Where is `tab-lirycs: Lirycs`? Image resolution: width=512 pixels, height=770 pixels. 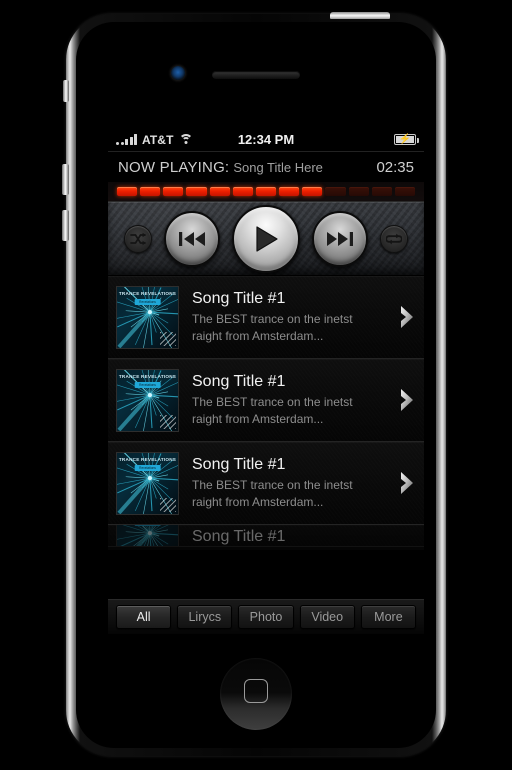 tab-lirycs: Lirycs is located at coordinates (205, 616).